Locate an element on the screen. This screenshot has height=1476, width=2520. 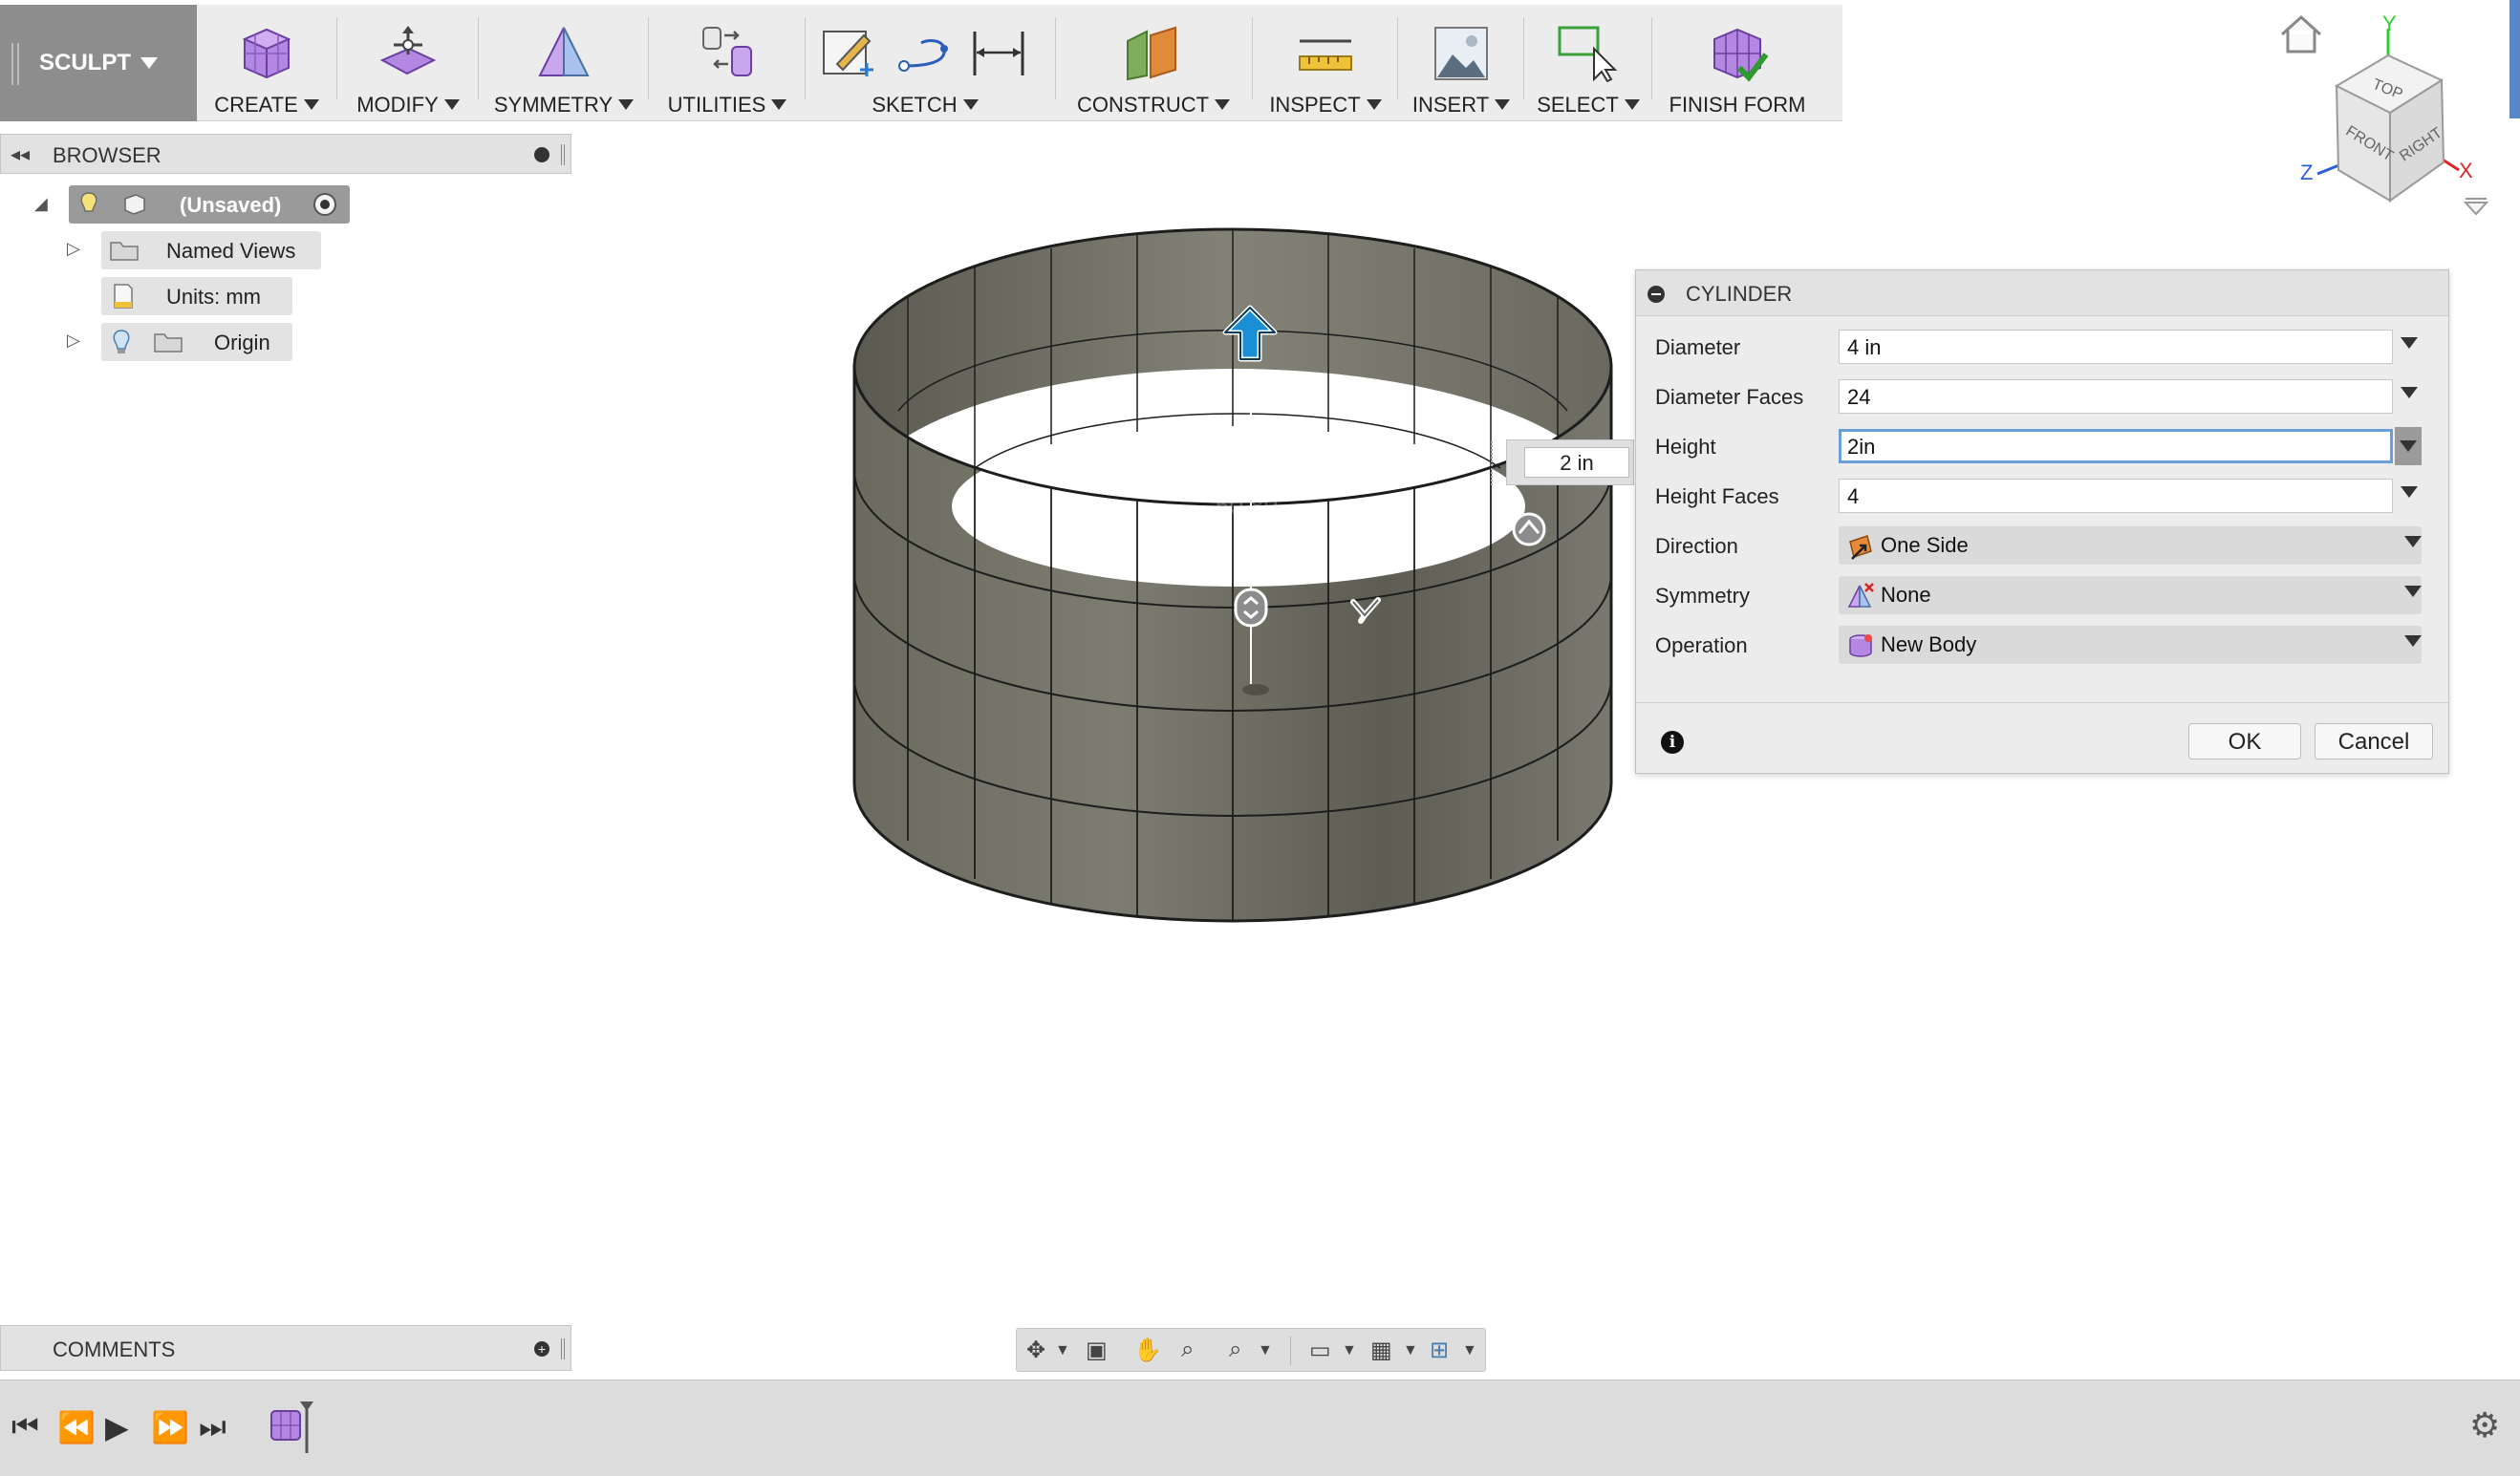
step-back-icon: ⏪ is located at coordinates (76, 1427).